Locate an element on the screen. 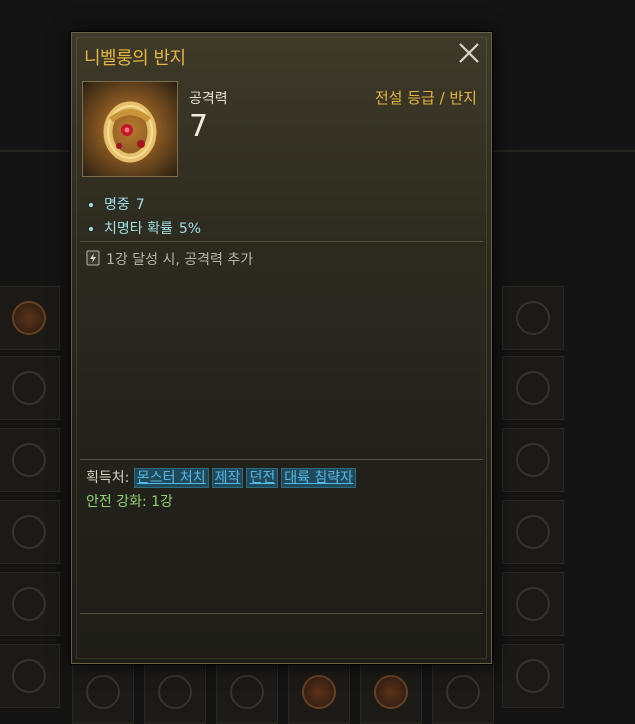  source-link-dungeon: 던전 is located at coordinates (262, 478).